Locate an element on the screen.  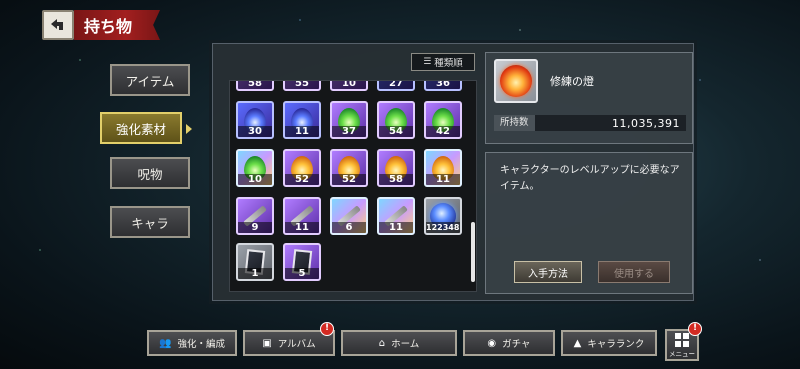
item-cell: 36 is located at coordinates (443, 86).